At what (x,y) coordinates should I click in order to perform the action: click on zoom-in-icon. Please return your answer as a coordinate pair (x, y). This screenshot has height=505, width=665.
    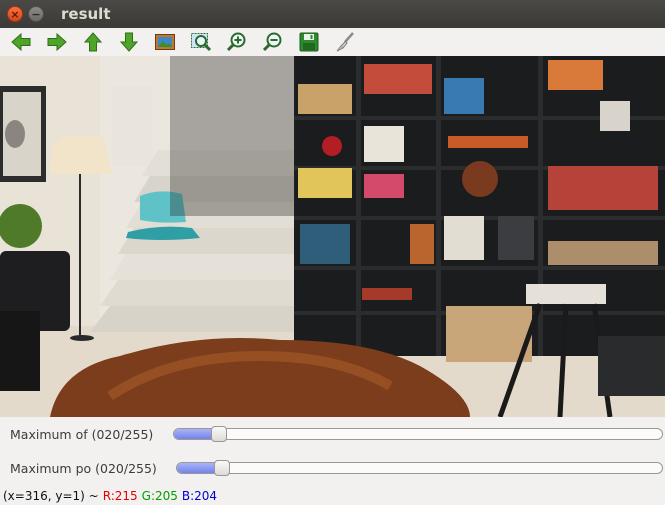
    Looking at the image, I should click on (236, 42).